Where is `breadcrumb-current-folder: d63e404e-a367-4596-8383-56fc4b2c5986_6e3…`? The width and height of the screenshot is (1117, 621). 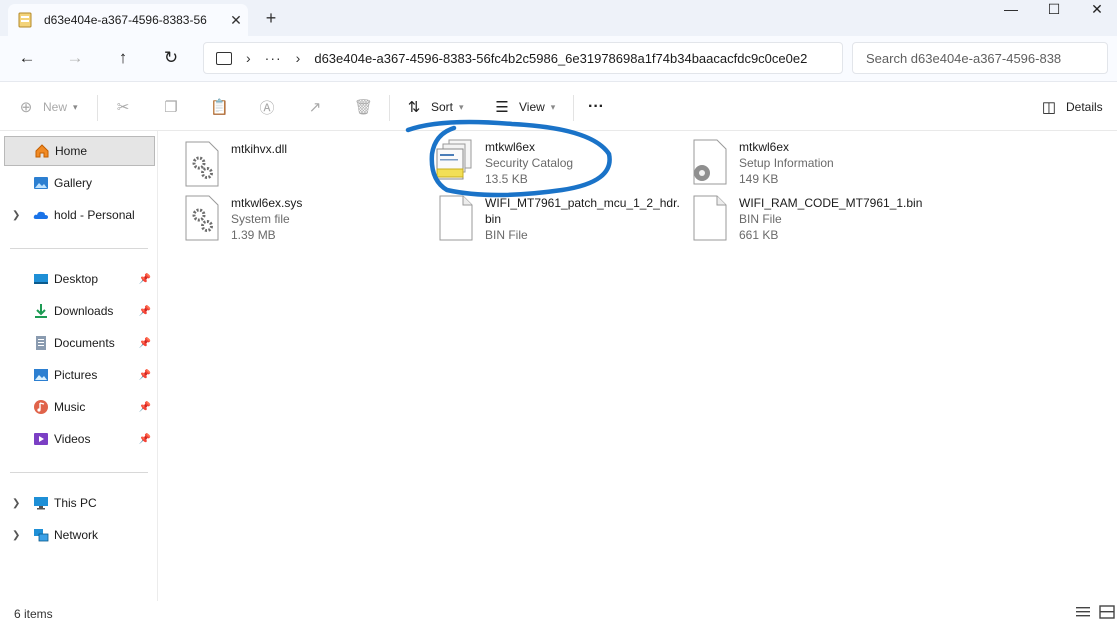 breadcrumb-current-folder: d63e404e-a367-4596-8383-56fc4b2c5986_6e3… is located at coordinates (560, 58).